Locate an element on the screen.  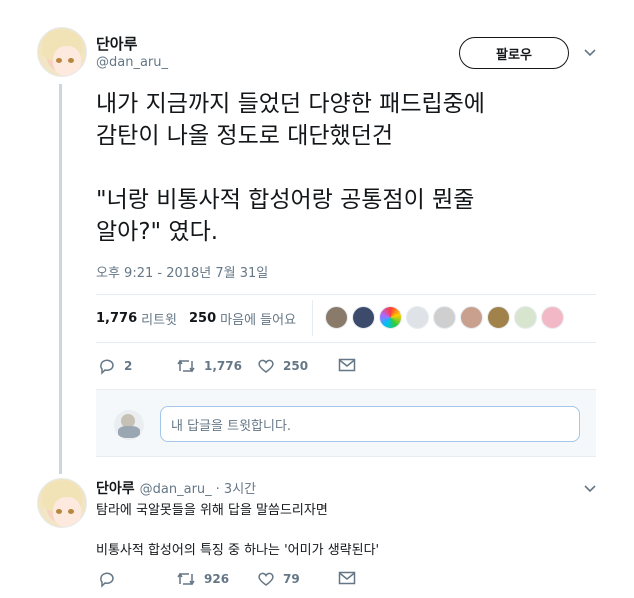
like-count: 250 is located at coordinates (202, 318).